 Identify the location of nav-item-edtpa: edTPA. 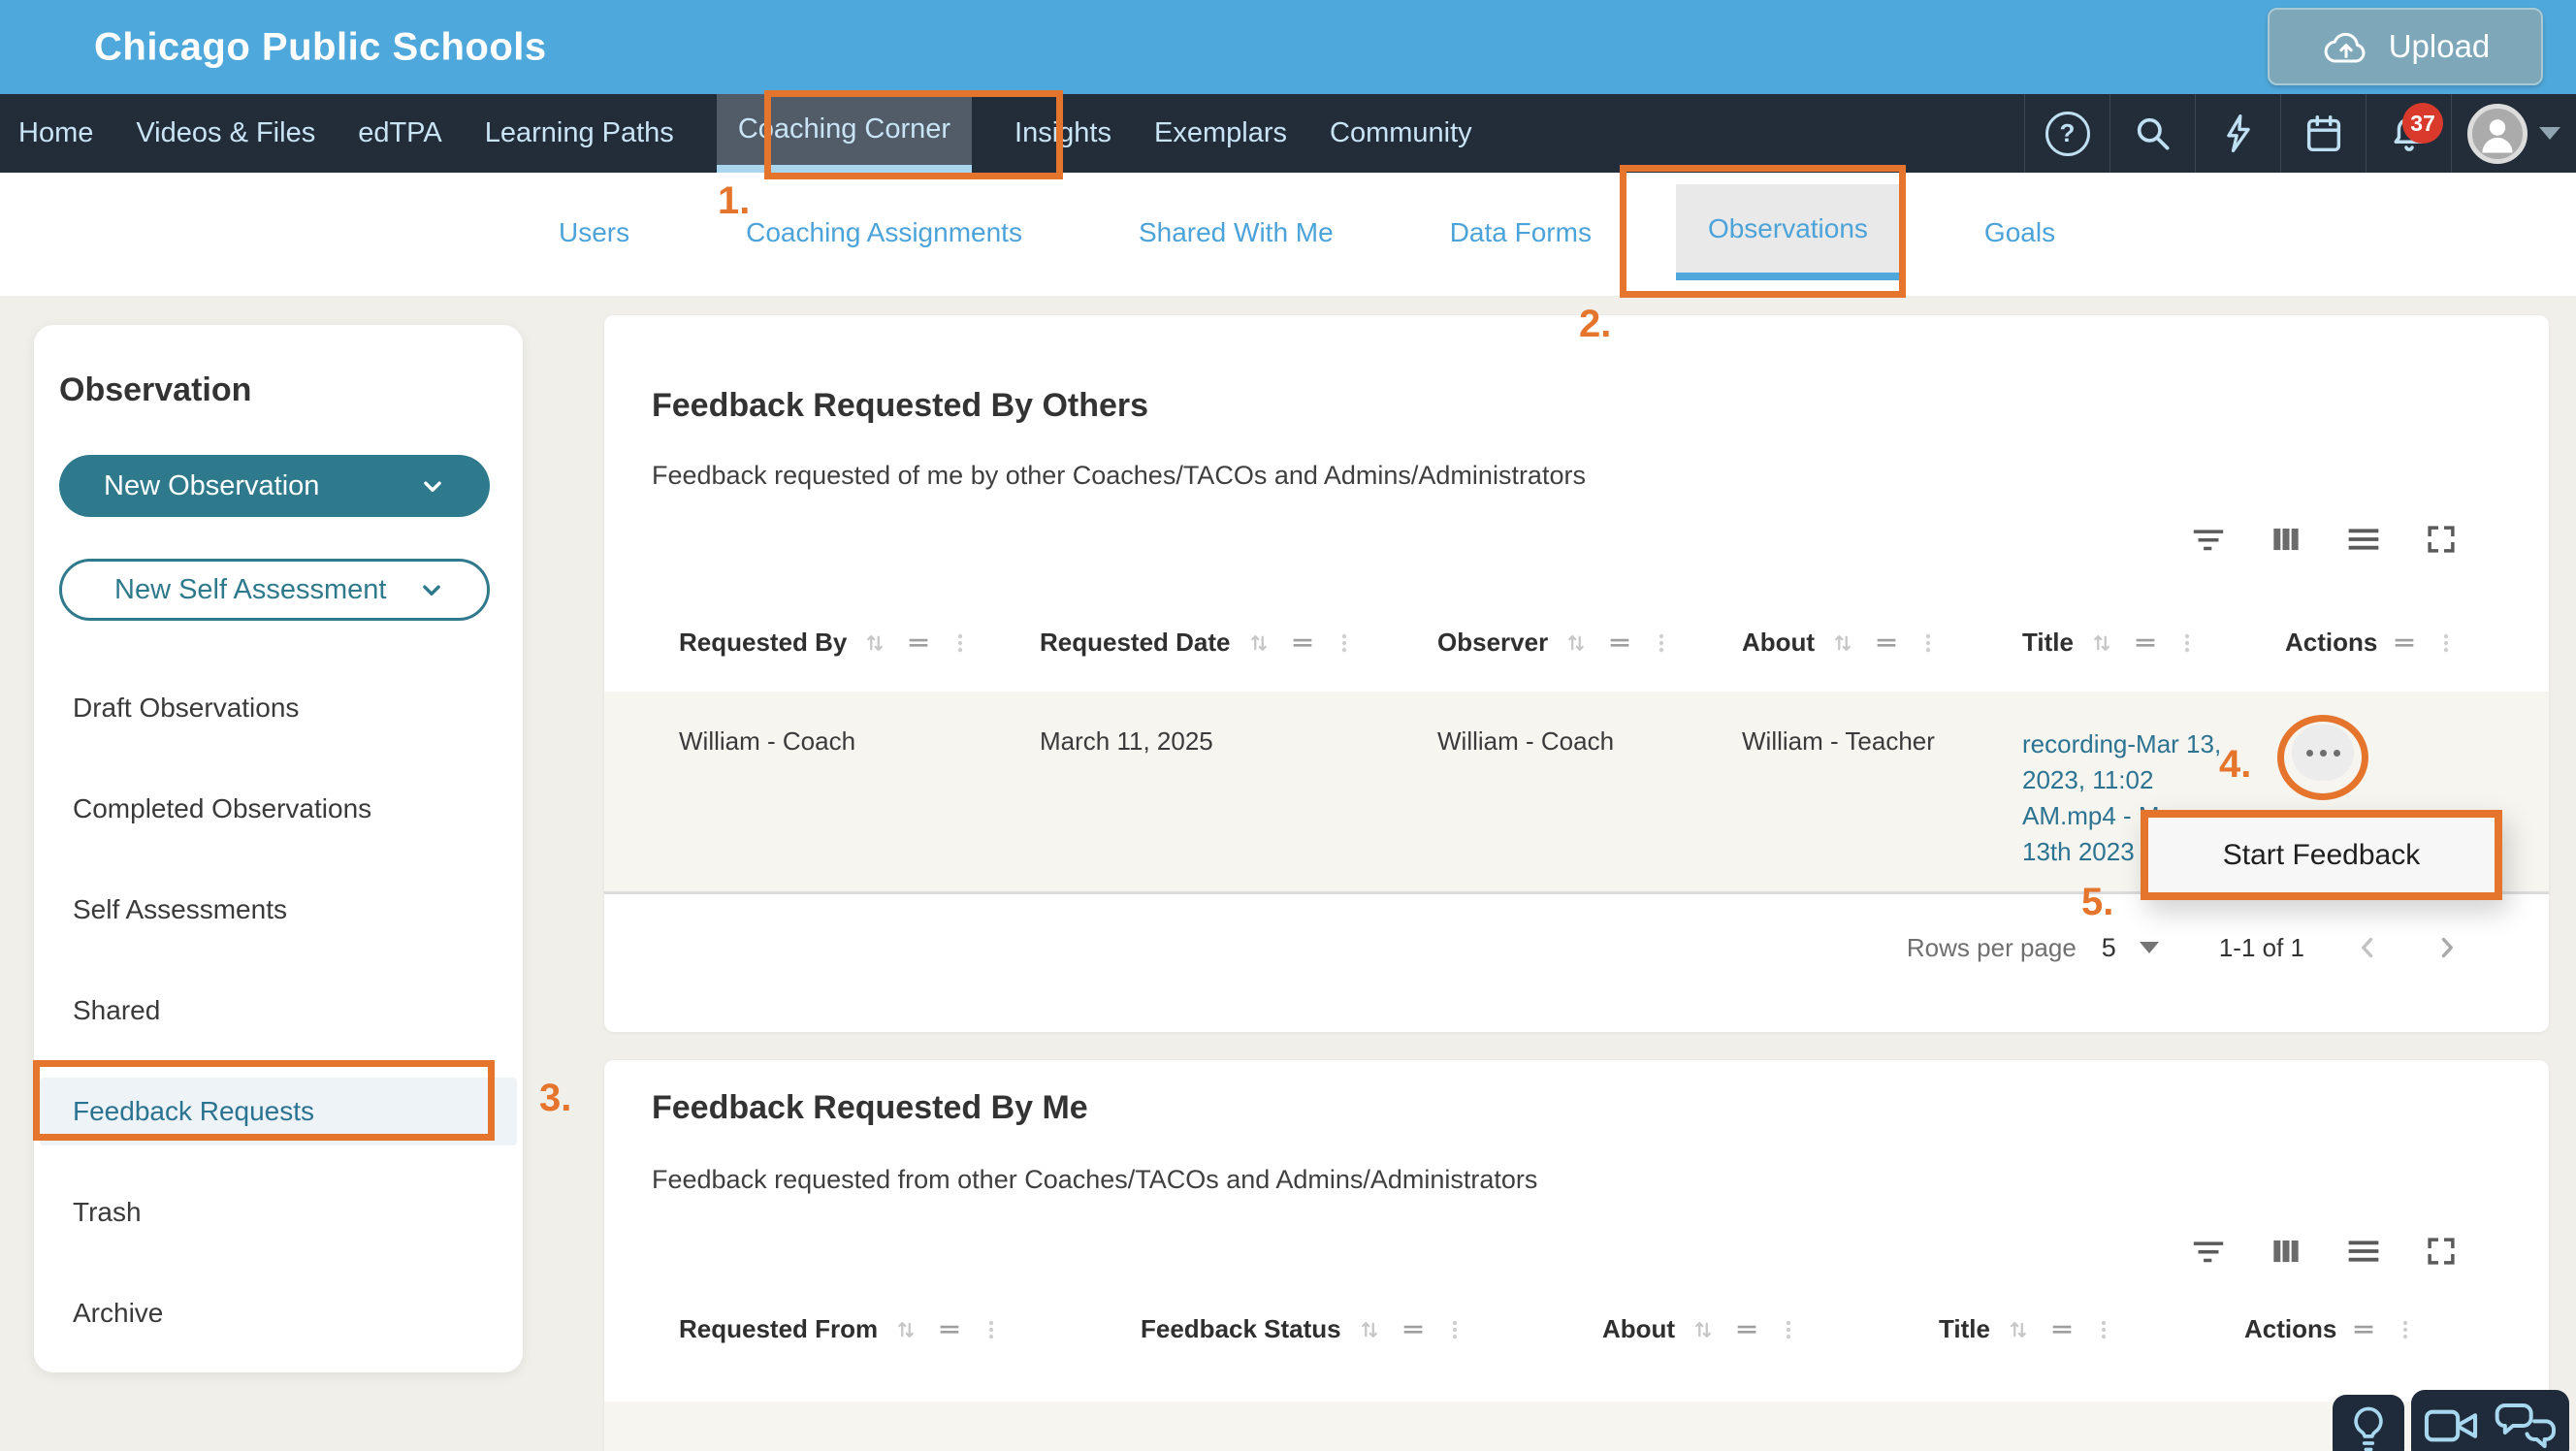
(400, 133).